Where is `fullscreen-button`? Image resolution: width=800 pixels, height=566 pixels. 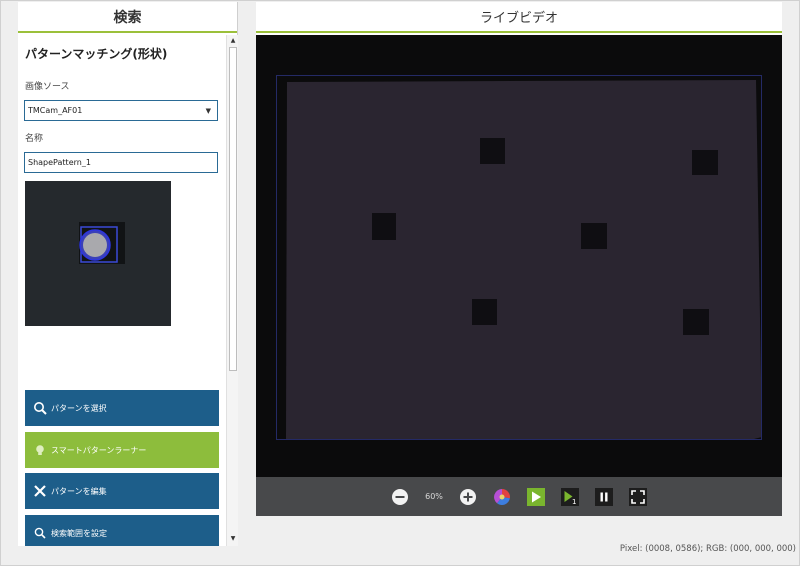 fullscreen-button is located at coordinates (638, 496).